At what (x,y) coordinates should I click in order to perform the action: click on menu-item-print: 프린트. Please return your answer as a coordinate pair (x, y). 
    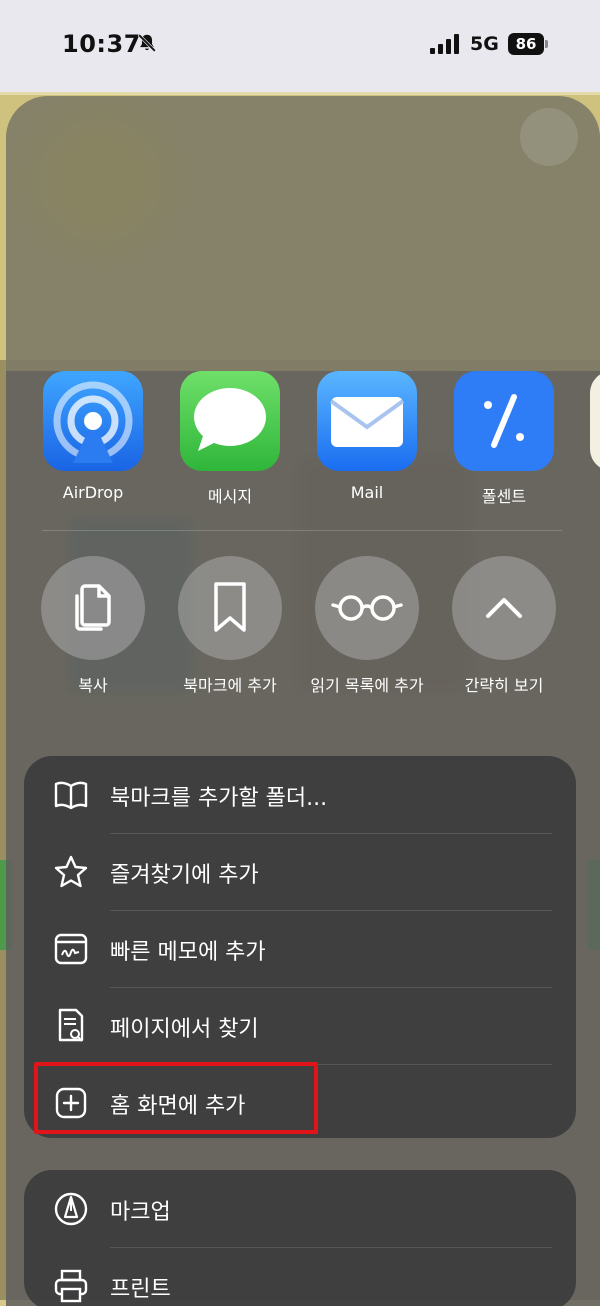
    Looking at the image, I should click on (300, 1276).